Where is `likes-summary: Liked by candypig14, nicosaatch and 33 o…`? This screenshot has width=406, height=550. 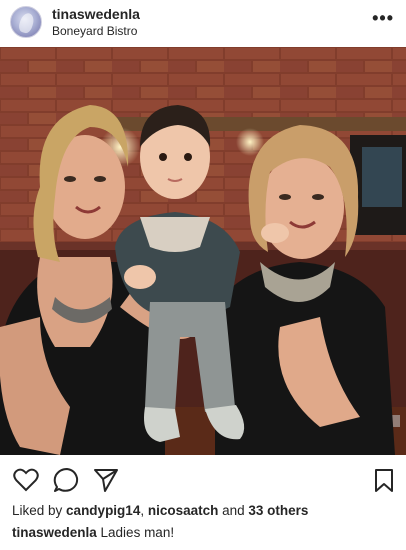 likes-summary: Liked by candypig14, nicosaatch and 33 o… is located at coordinates (160, 510).